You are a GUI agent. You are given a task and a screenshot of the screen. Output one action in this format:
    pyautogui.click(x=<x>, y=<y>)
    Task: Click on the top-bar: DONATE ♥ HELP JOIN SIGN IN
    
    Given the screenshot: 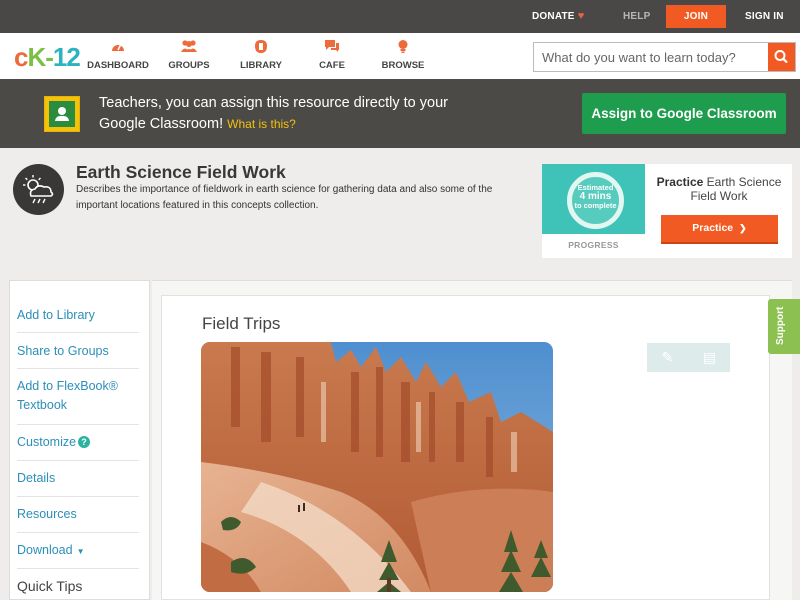 What is the action you would take?
    pyautogui.click(x=400, y=16)
    